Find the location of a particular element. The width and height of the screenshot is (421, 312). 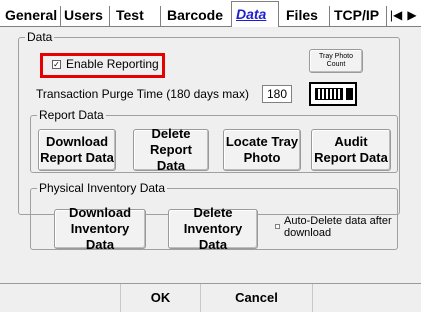

delete-report-data-button: Delete Report Data is located at coordinates (171, 149).